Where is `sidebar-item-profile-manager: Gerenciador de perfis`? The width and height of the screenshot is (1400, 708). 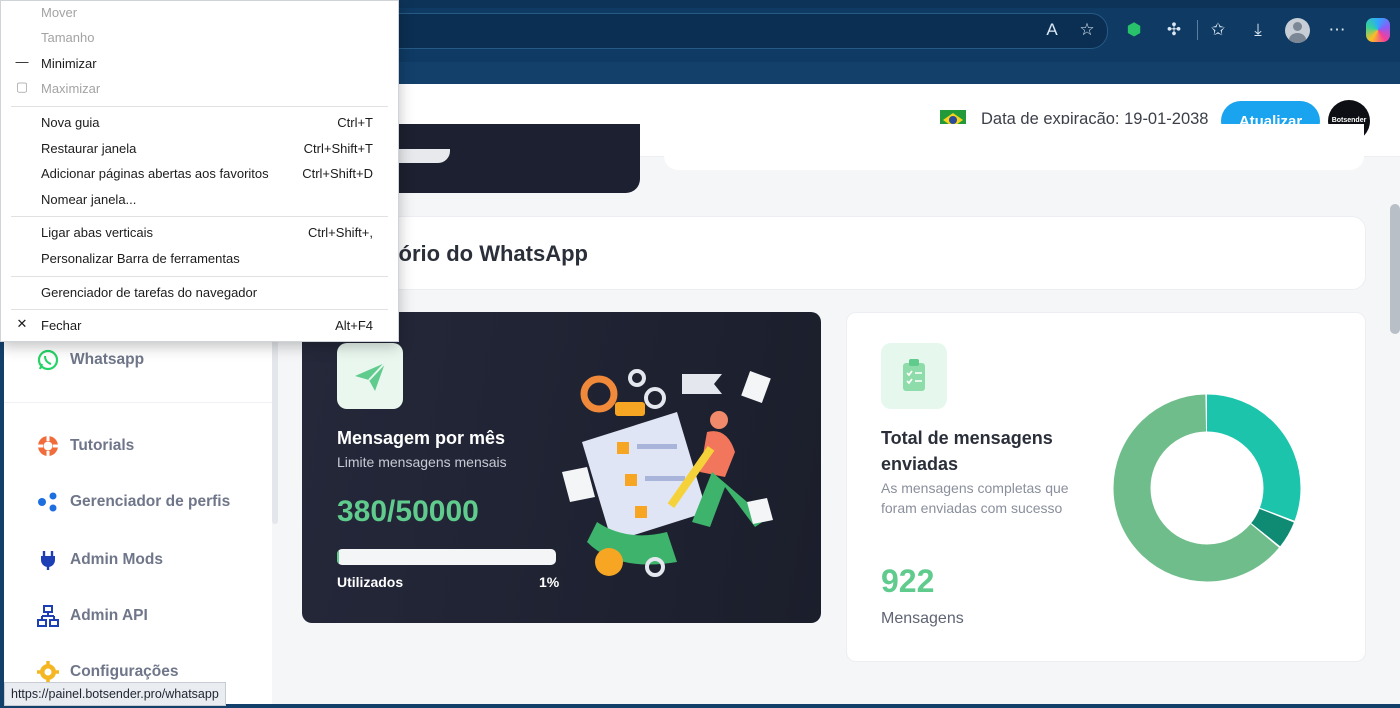
sidebar-item-profile-manager: Gerenciador de perfis is located at coordinates (133, 502).